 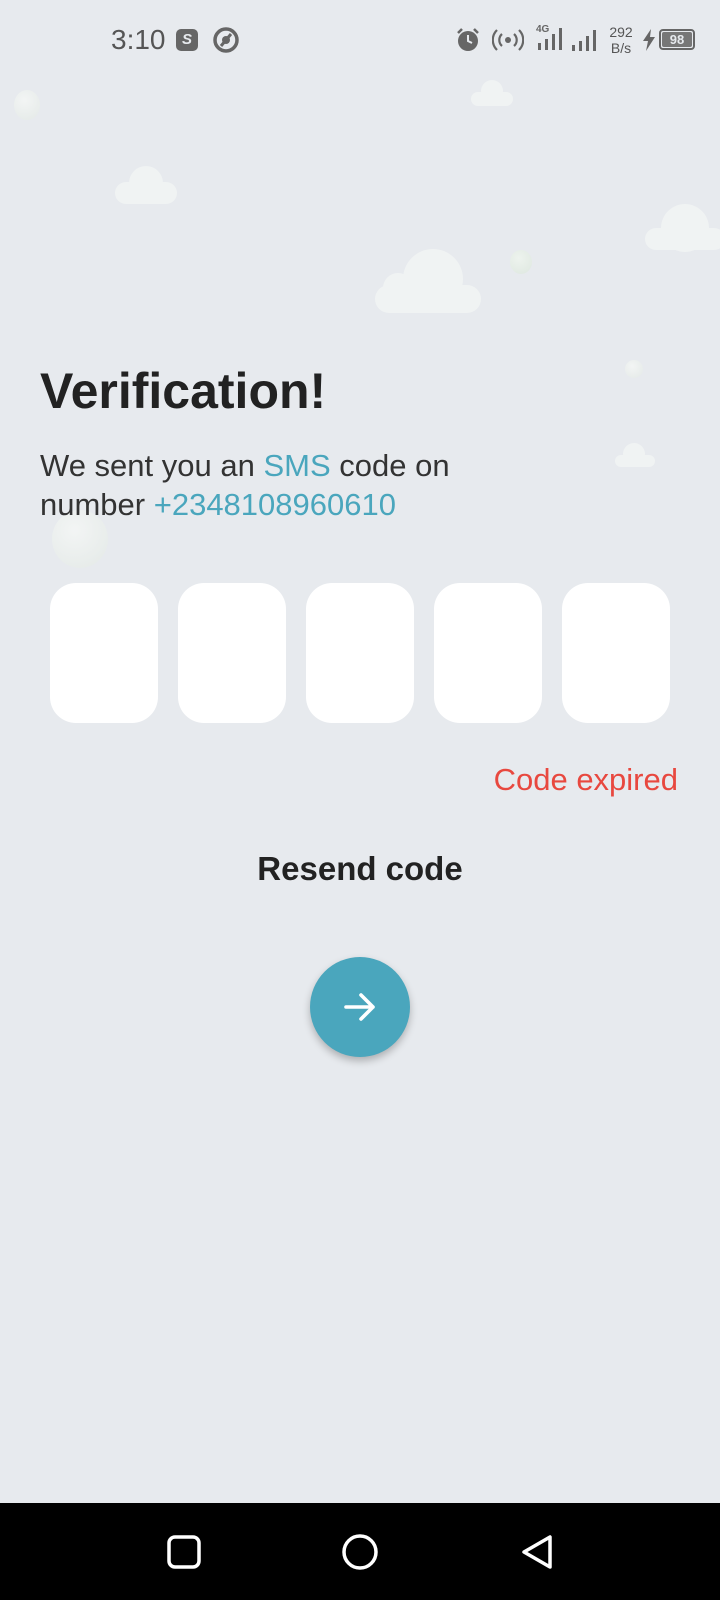 I want to click on alarm-icon, so click(x=468, y=39).